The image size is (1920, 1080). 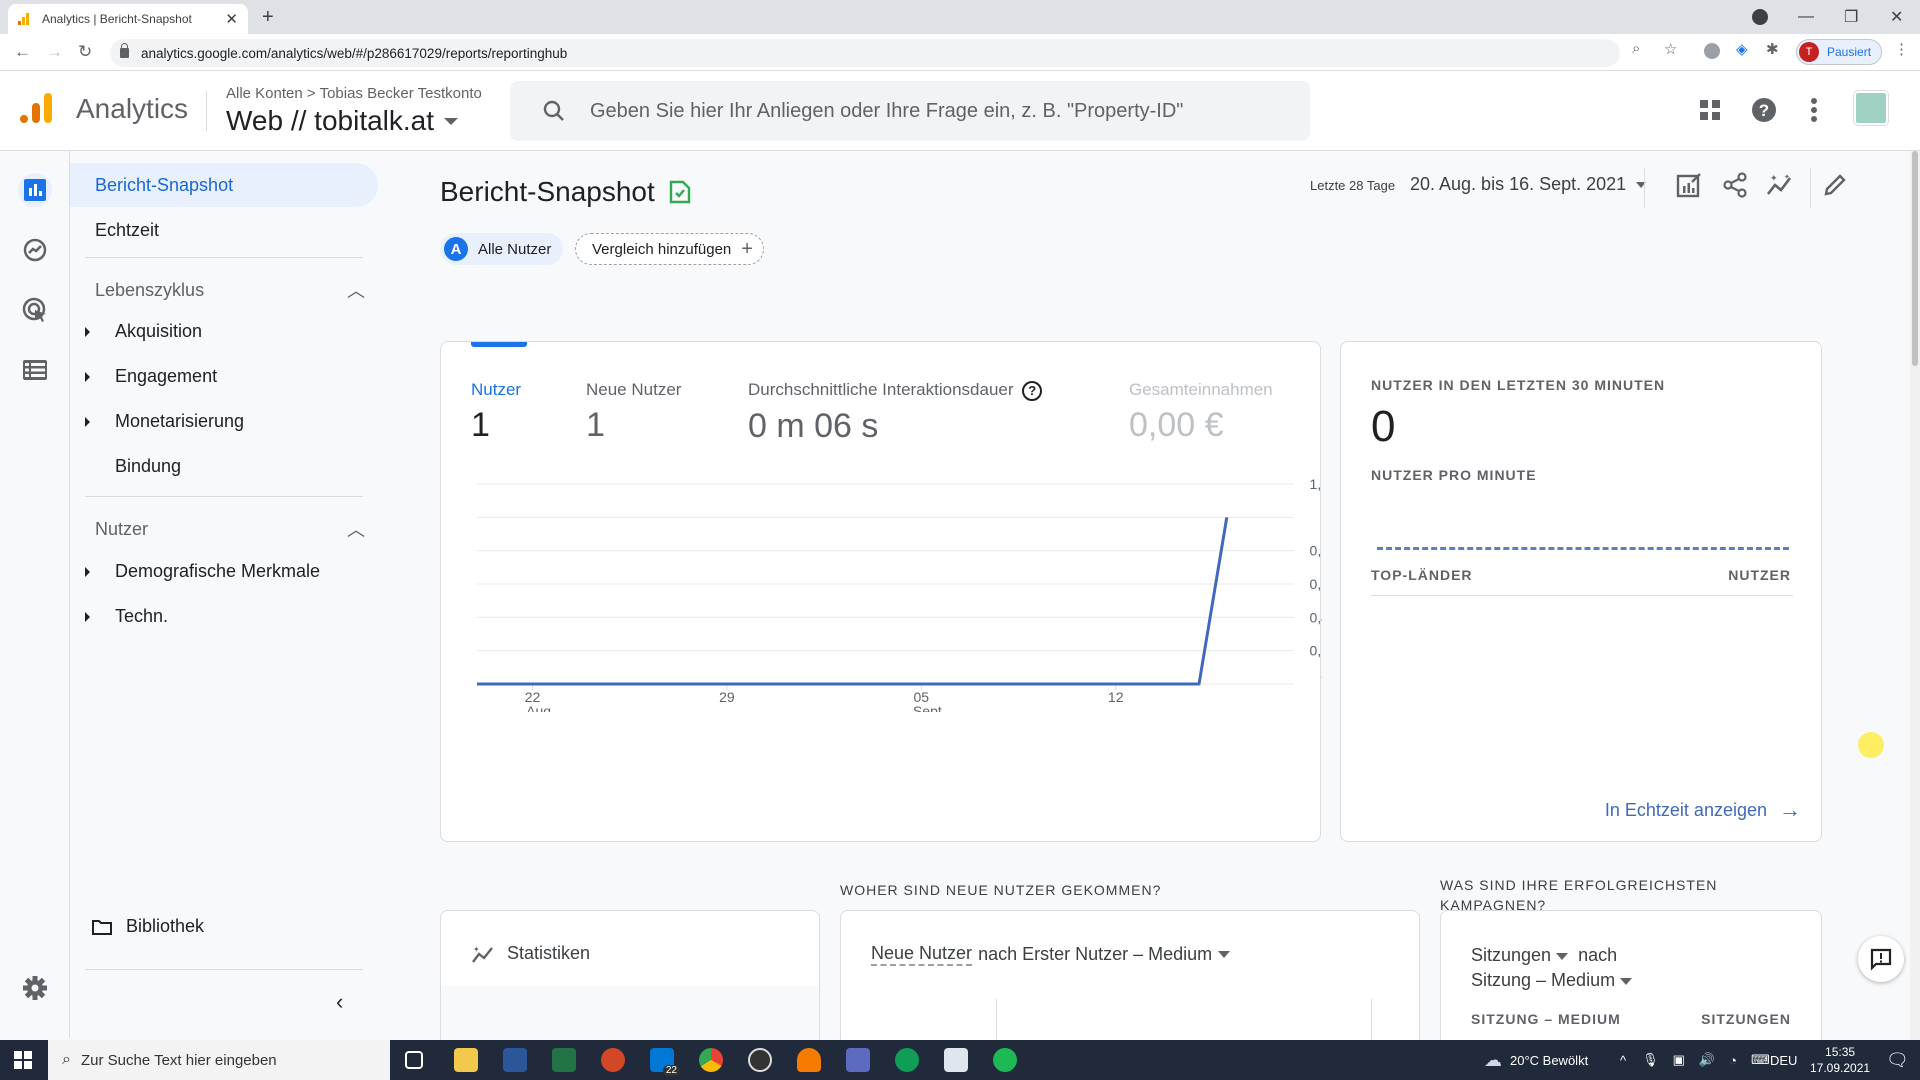 What do you see at coordinates (1735, 185) in the screenshot?
I see `share-icon` at bounding box center [1735, 185].